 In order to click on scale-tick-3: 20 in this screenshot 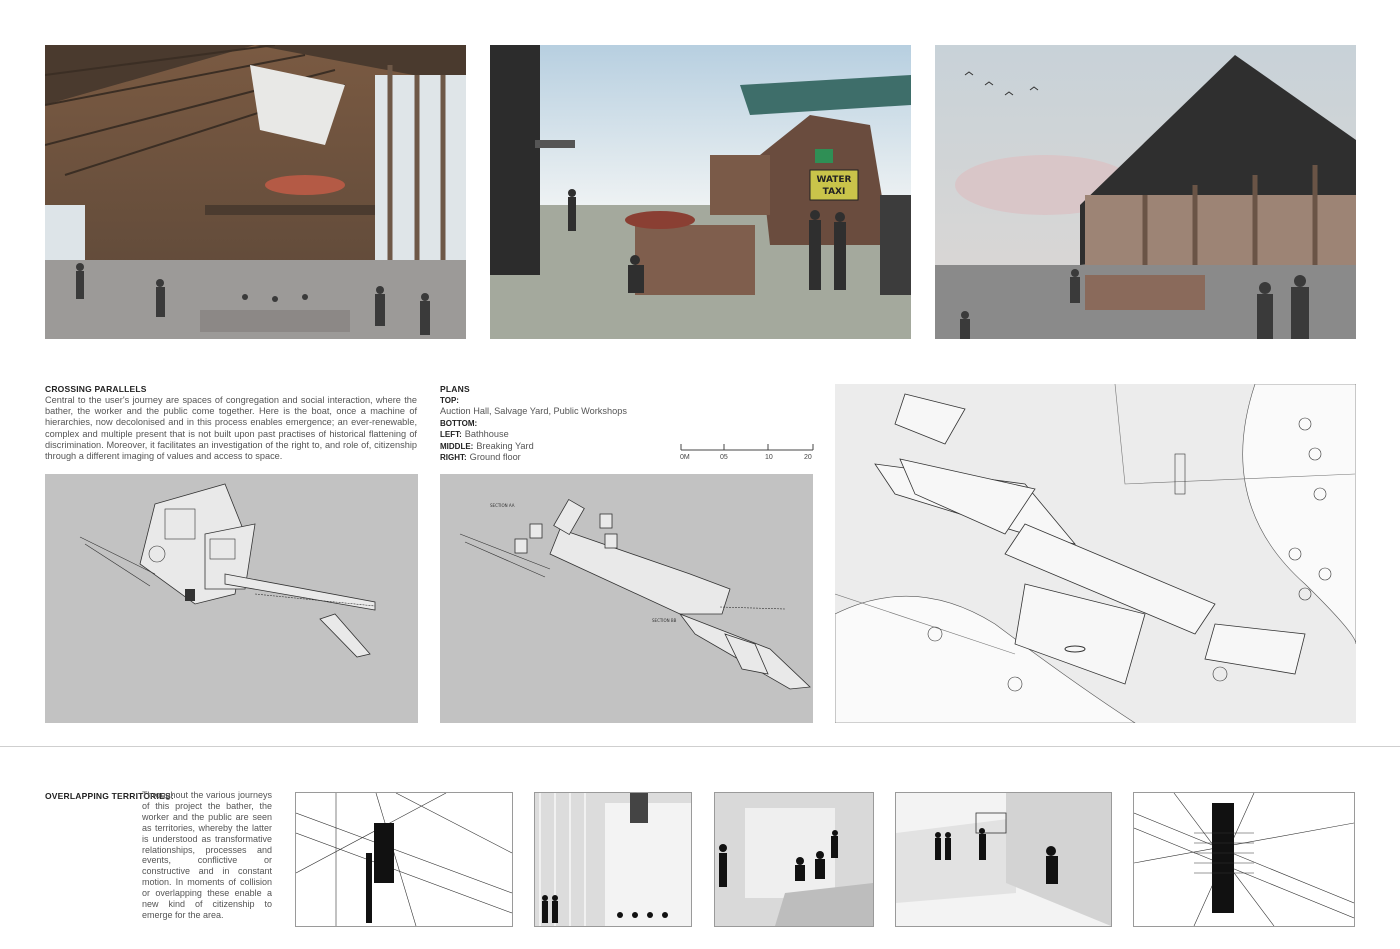, I will do `click(808, 457)`.